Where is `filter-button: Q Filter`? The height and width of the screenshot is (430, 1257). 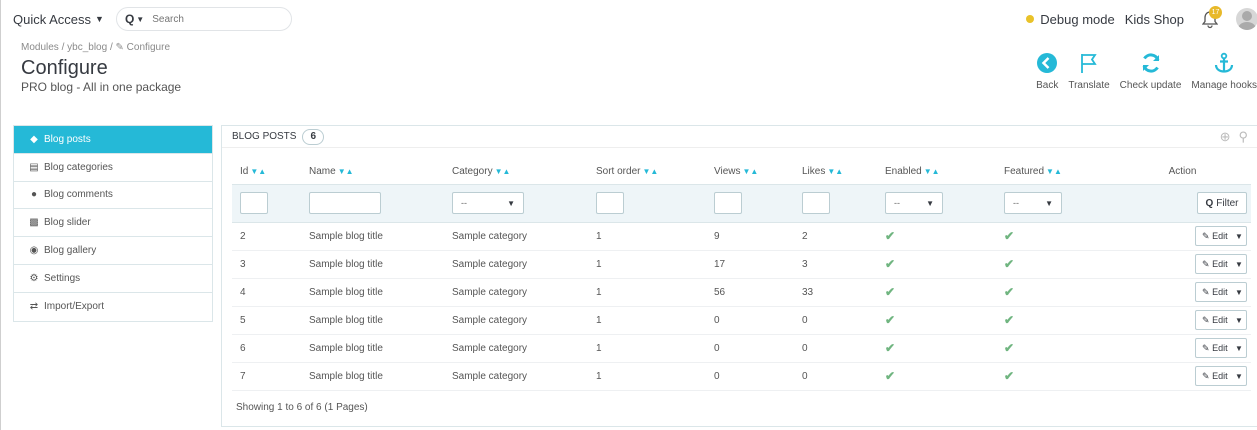
filter-button: Q Filter is located at coordinates (1222, 203).